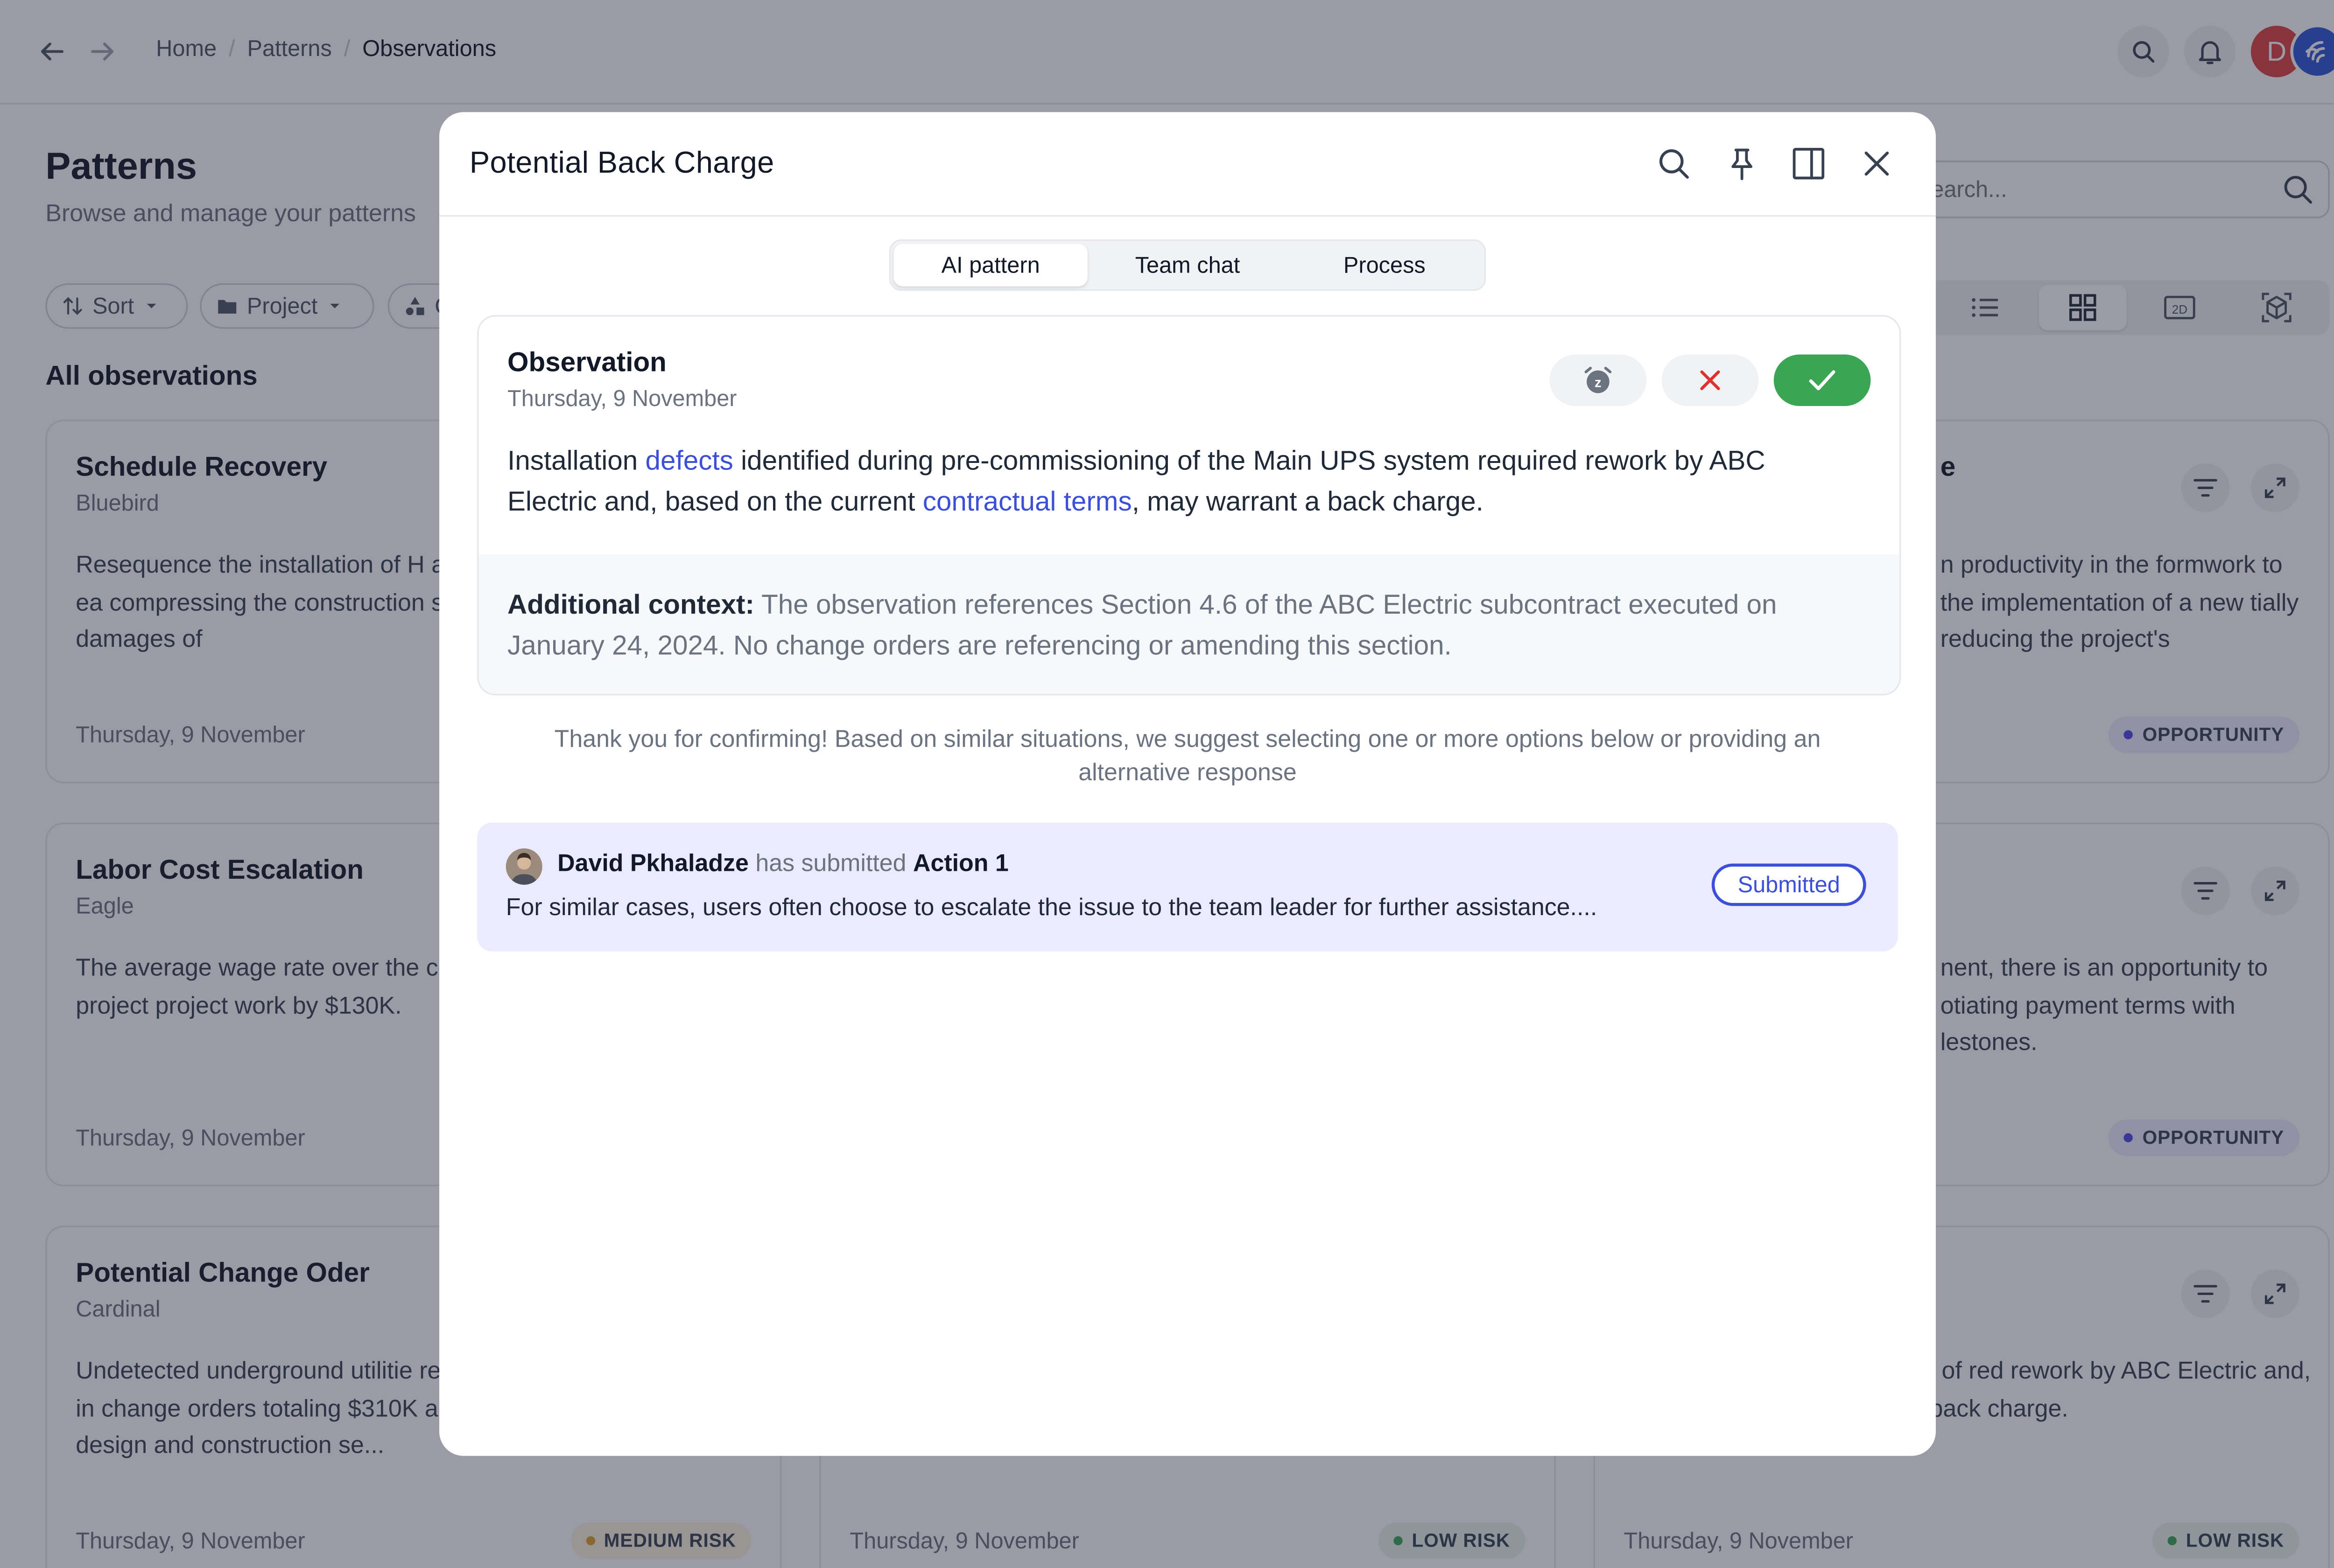  What do you see at coordinates (653, 864) in the screenshot?
I see `submitter-name: David Pkhaladze` at bounding box center [653, 864].